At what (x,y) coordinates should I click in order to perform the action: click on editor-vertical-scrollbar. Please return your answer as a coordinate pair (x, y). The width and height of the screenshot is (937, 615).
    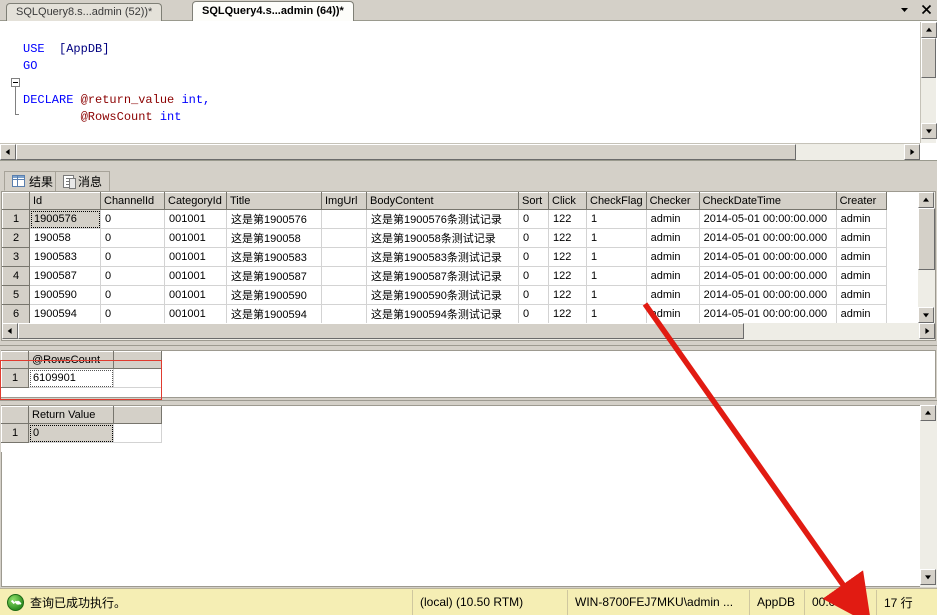
    Looking at the image, I should click on (928, 82).